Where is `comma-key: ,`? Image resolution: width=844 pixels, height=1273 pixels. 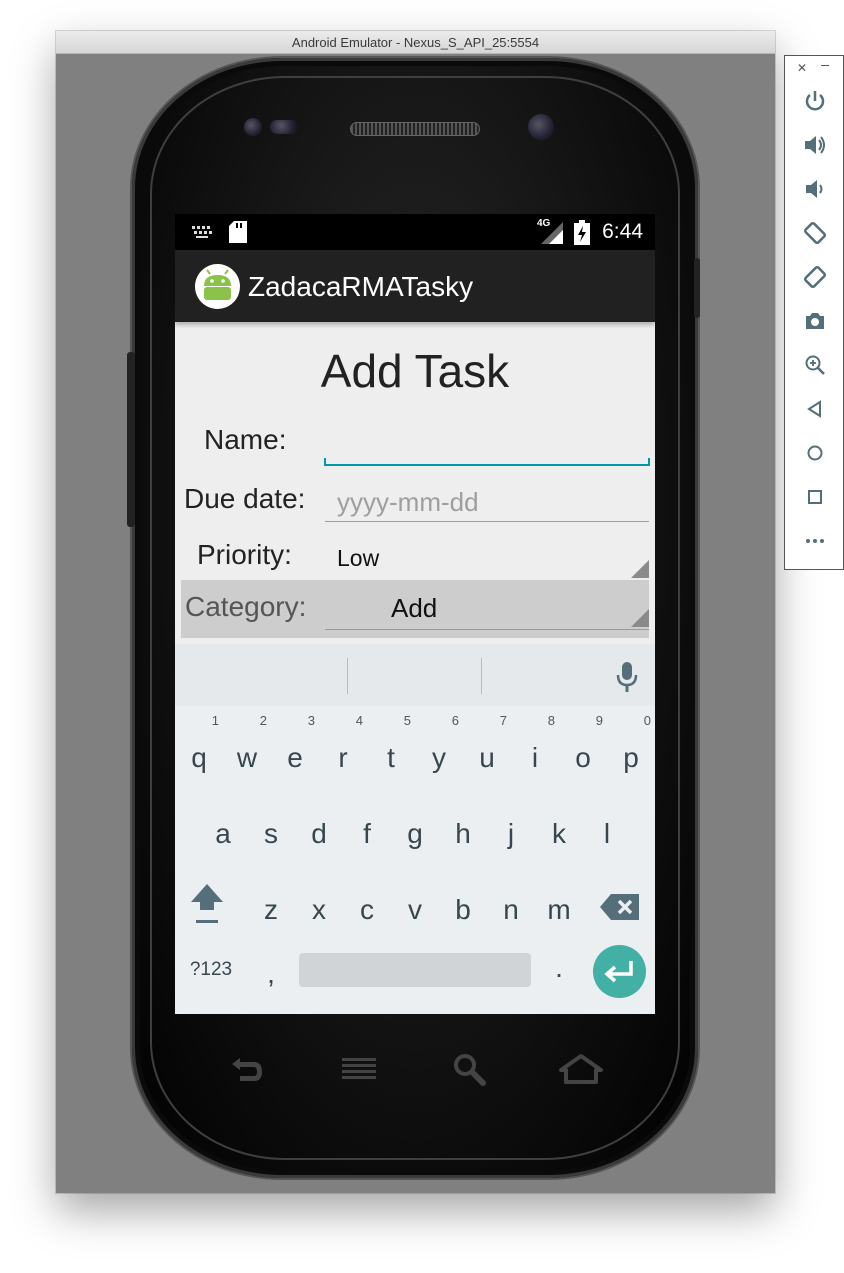
comma-key: , is located at coordinates (271, 974).